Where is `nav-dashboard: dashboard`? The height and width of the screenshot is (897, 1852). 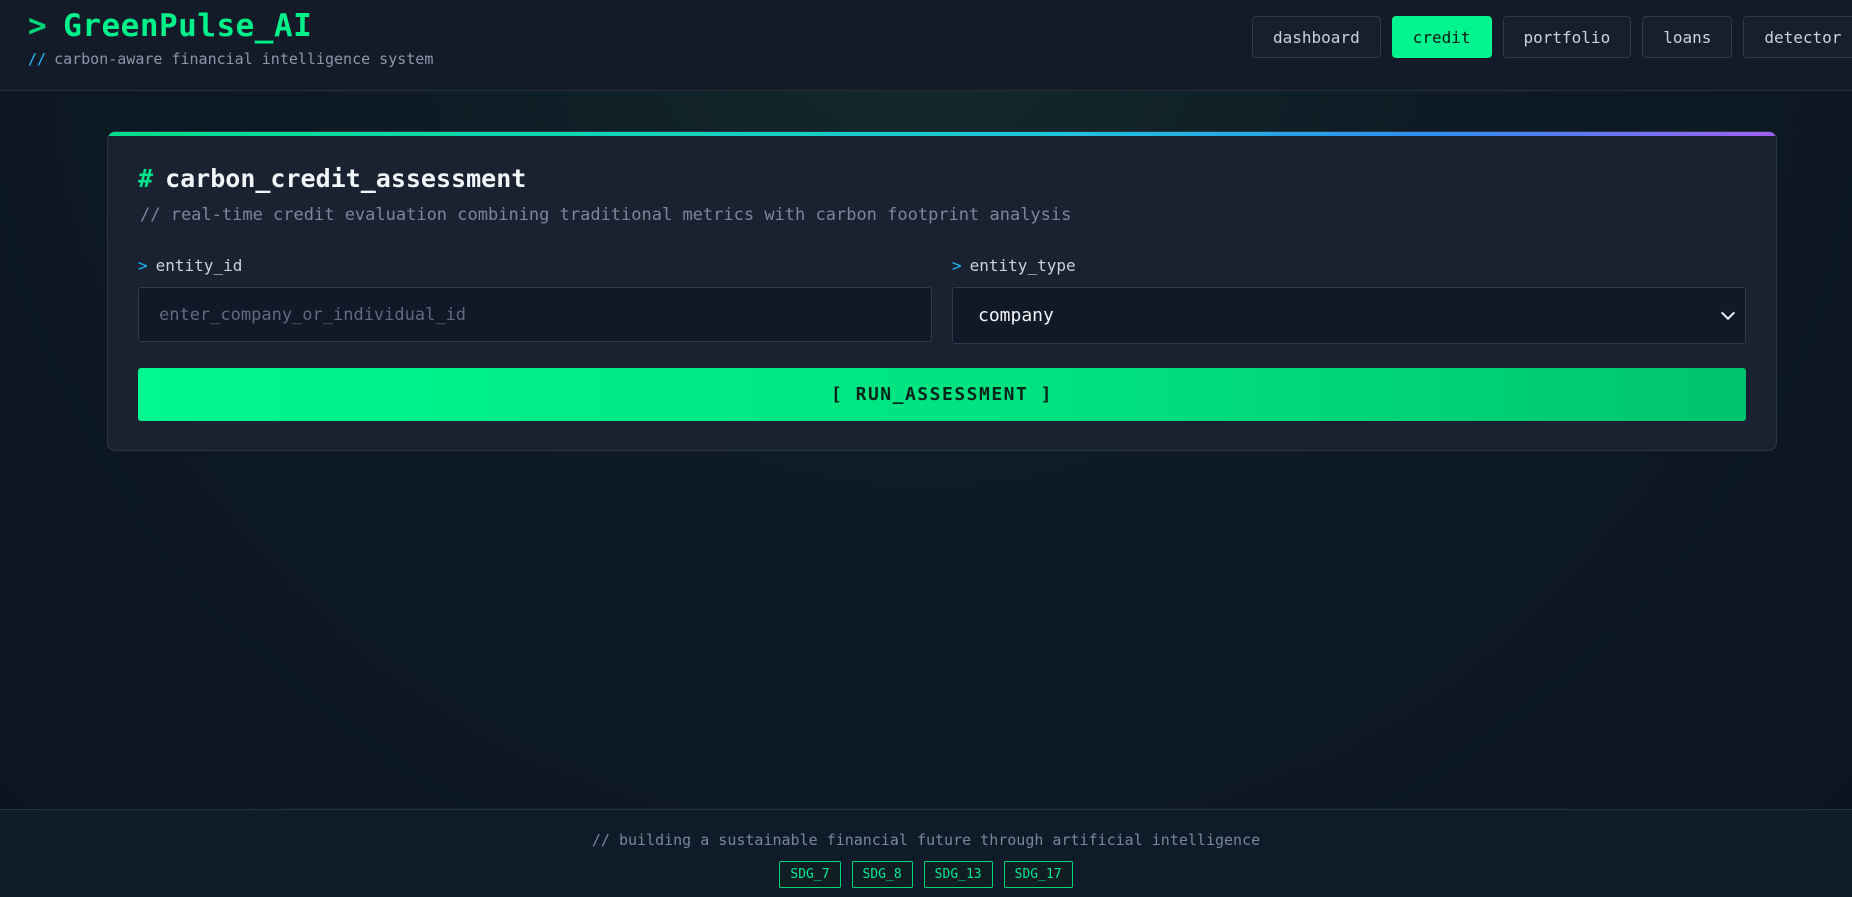 nav-dashboard: dashboard is located at coordinates (1316, 37).